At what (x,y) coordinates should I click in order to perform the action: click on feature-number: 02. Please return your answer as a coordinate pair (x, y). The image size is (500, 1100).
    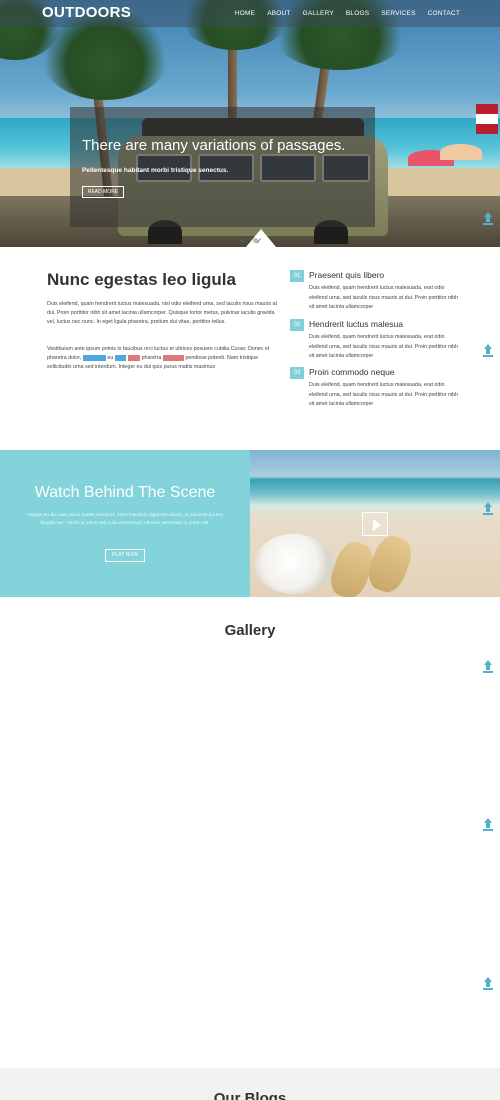
    Looking at the image, I should click on (297, 325).